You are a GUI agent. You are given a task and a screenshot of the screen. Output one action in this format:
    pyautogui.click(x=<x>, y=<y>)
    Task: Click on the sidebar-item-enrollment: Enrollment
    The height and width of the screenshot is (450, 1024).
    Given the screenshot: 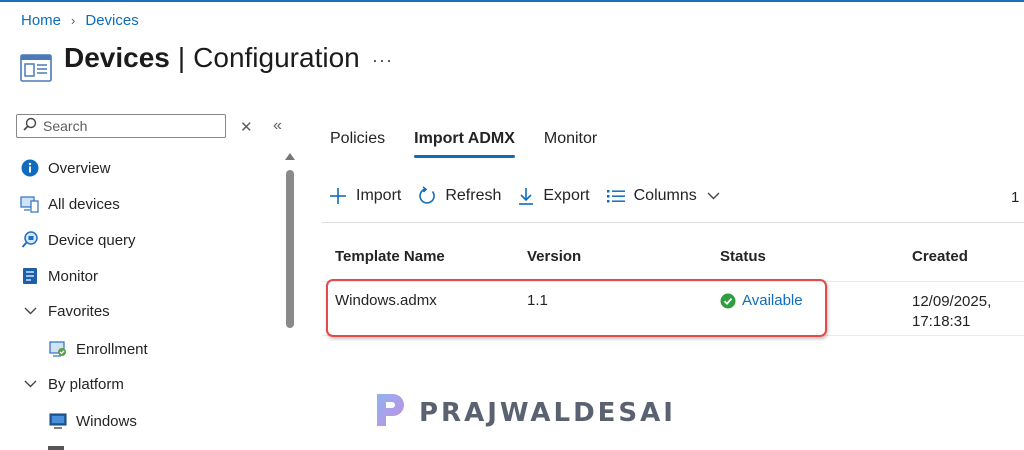 What is the action you would take?
    pyautogui.click(x=98, y=349)
    